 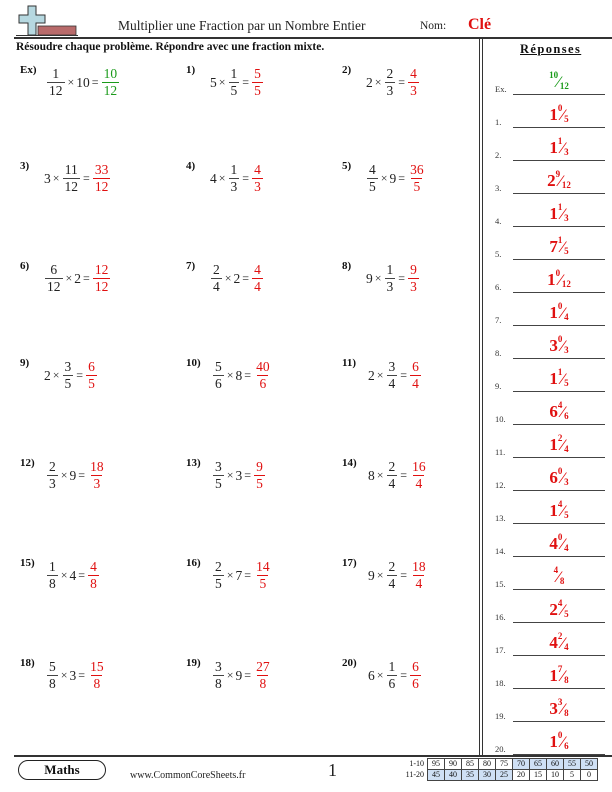 What do you see at coordinates (347, 166) in the screenshot?
I see `problem-number: 5)` at bounding box center [347, 166].